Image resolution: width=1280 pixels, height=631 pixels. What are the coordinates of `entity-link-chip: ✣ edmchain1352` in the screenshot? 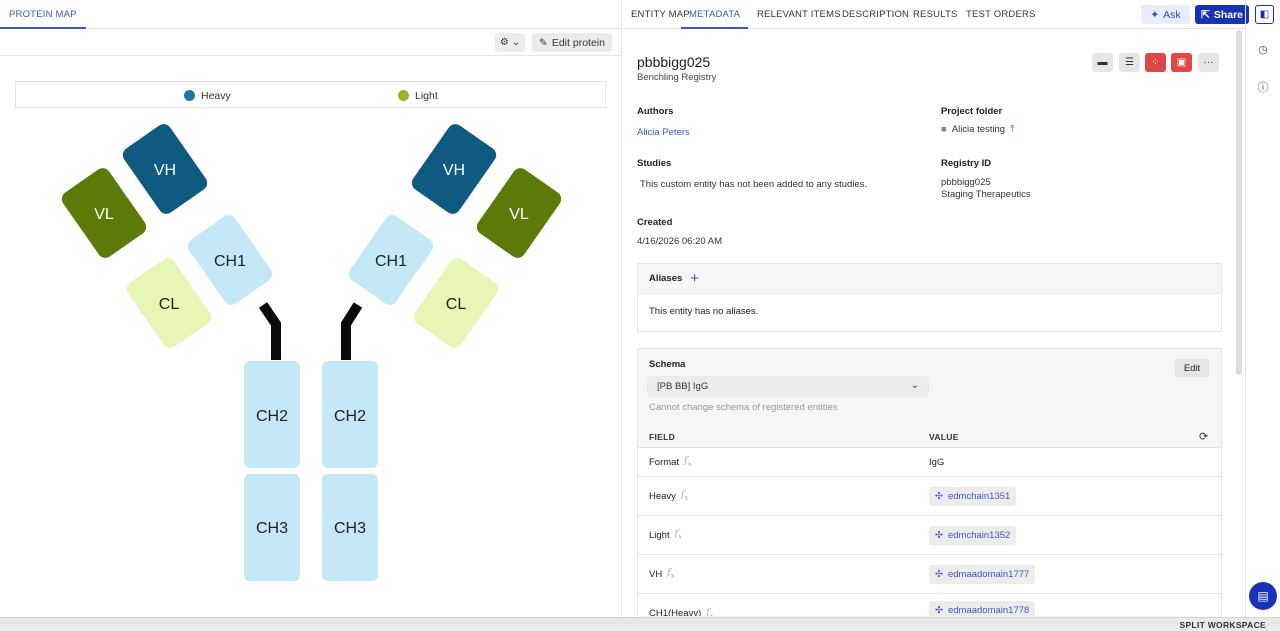 It's located at (973, 535).